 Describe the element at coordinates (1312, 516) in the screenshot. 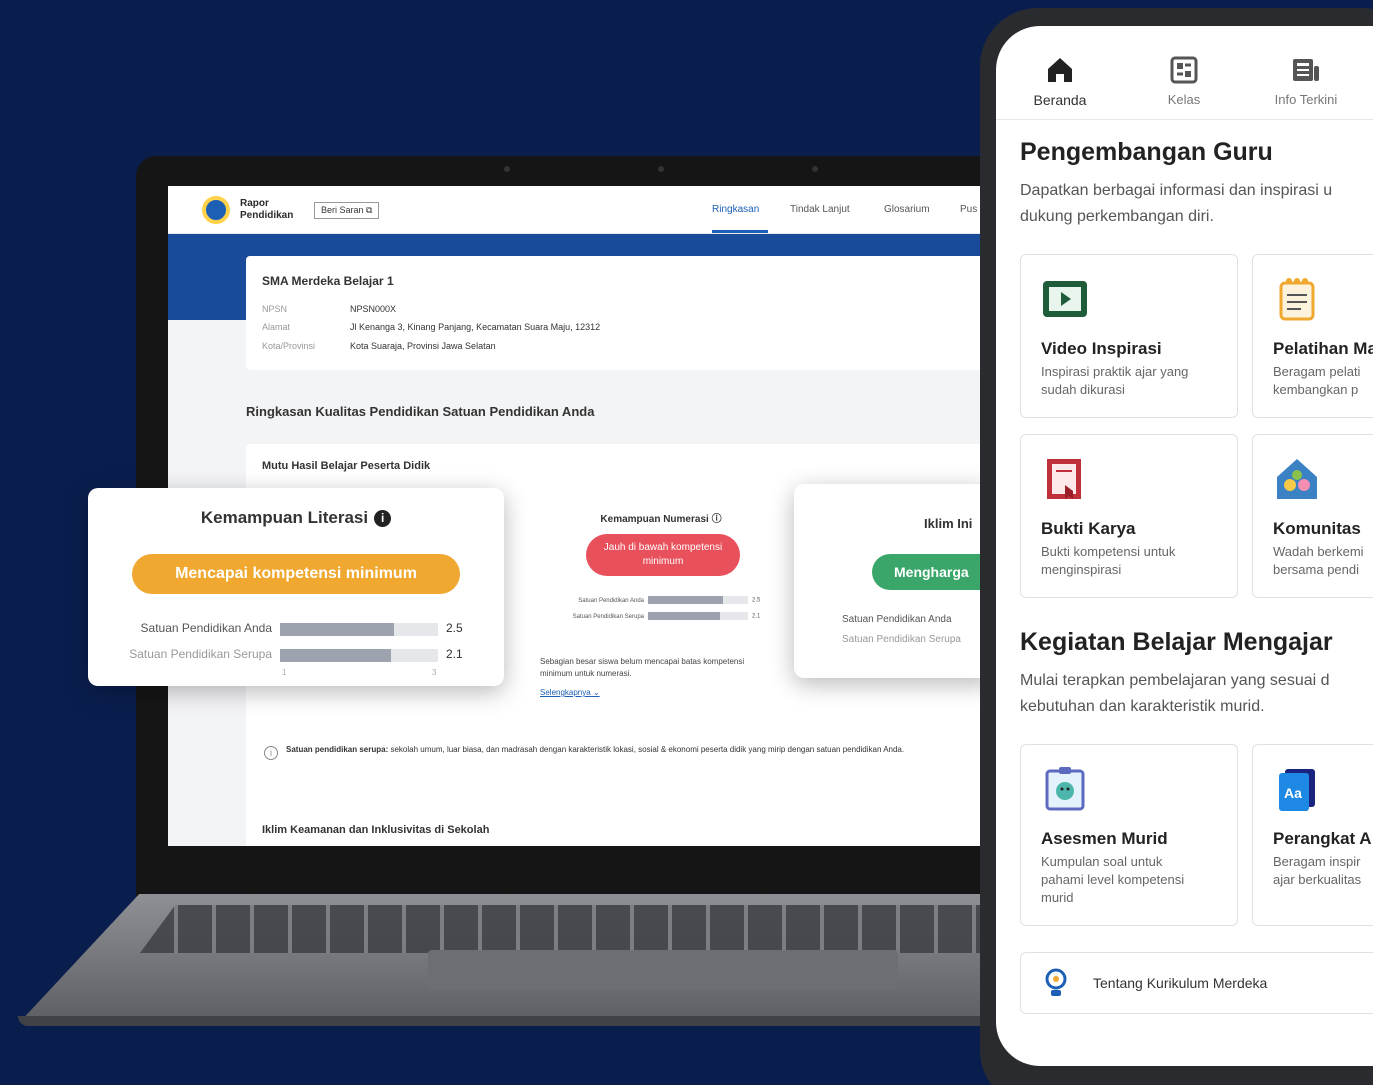

I see `card-komunitas: Komunitas Wadah berkemi bersama pendi` at that location.